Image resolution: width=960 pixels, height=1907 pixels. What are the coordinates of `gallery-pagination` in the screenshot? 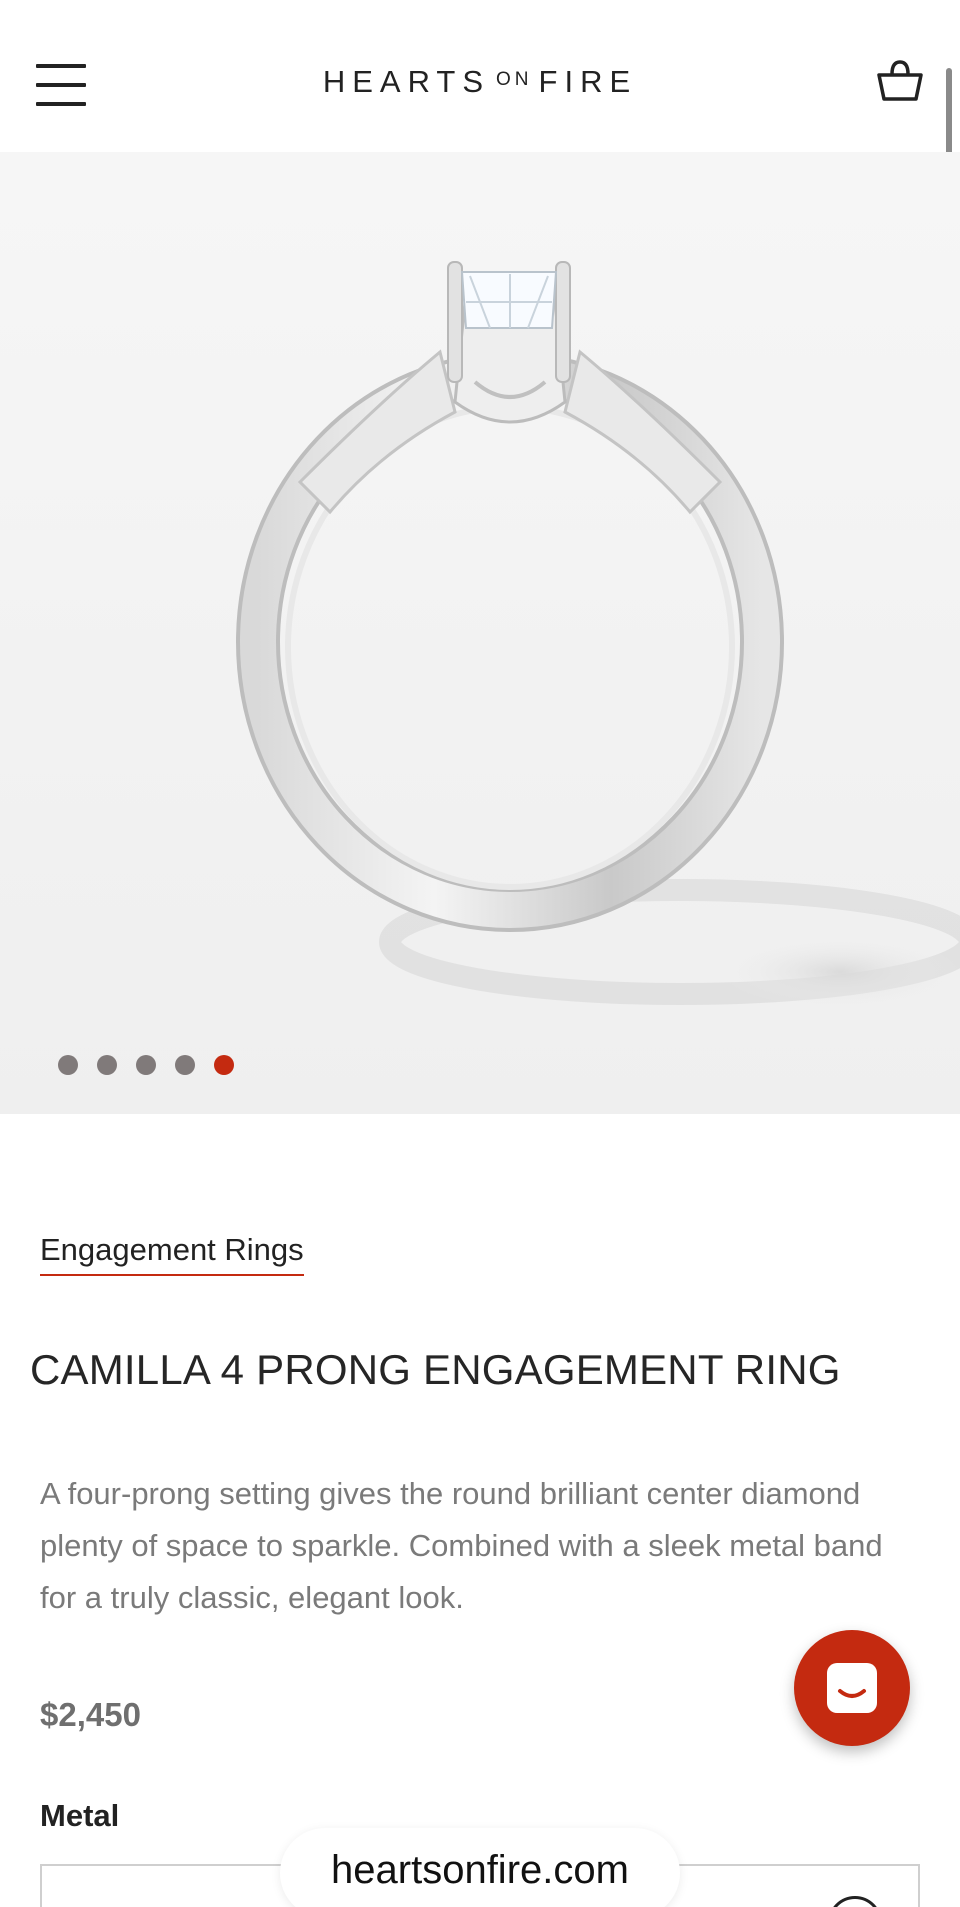 It's located at (146, 1066).